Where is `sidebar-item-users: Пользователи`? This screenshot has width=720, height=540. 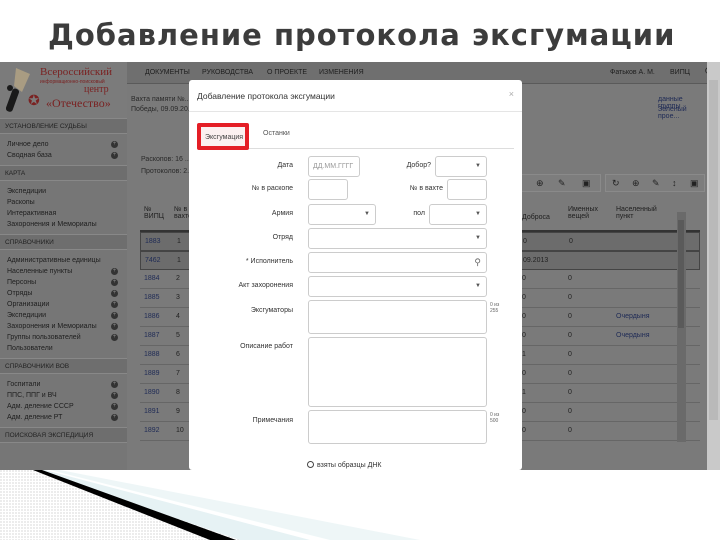 sidebar-item-users: Пользователи is located at coordinates (63, 348).